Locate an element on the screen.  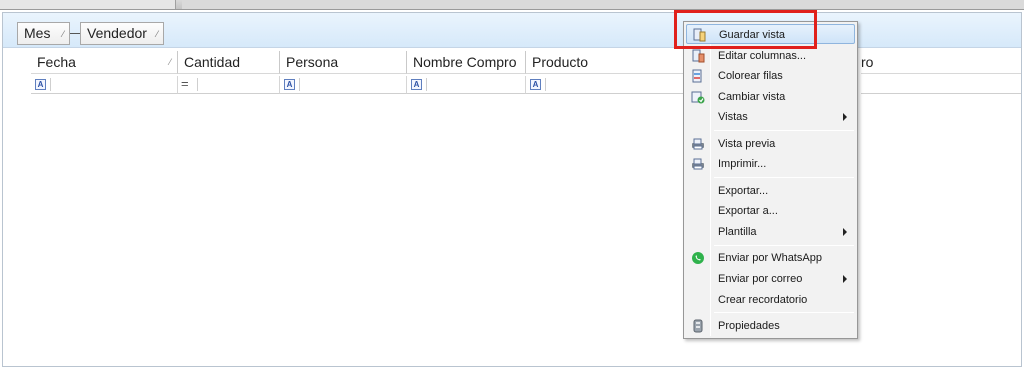
menu-item-label: Enviar por correo is located at coordinates (760, 279).